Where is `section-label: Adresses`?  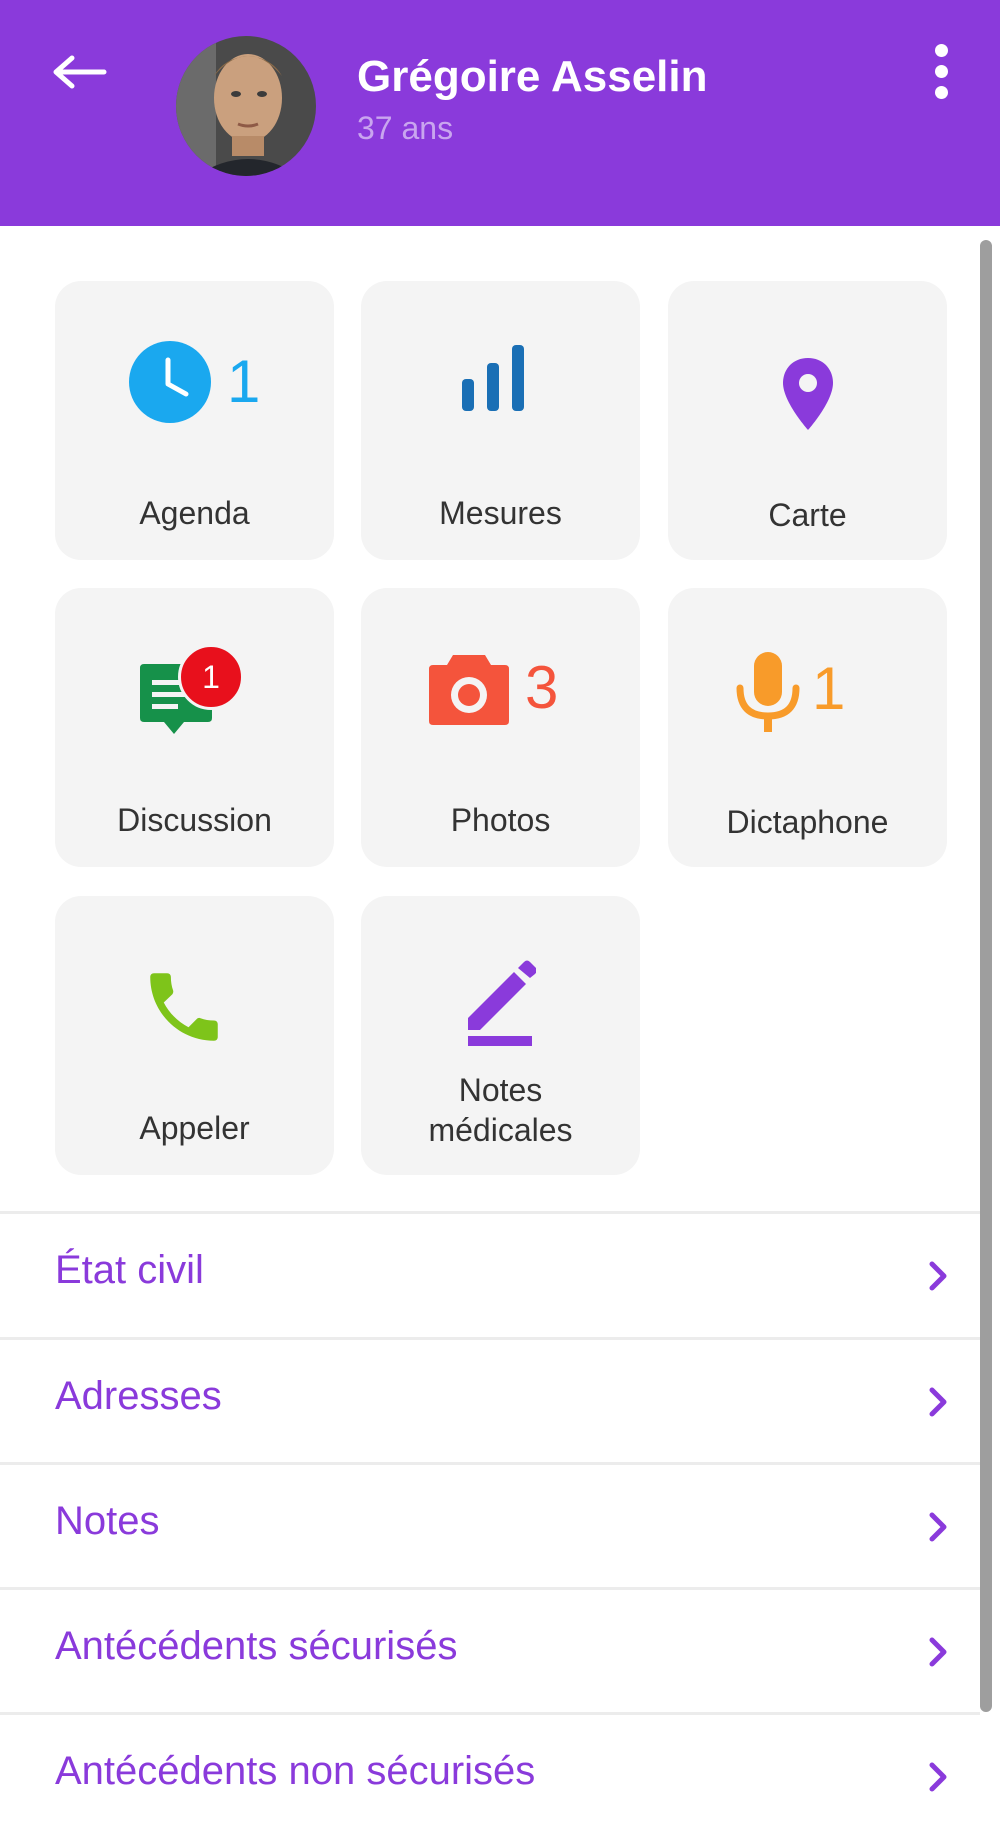 section-label: Adresses is located at coordinates (138, 1396).